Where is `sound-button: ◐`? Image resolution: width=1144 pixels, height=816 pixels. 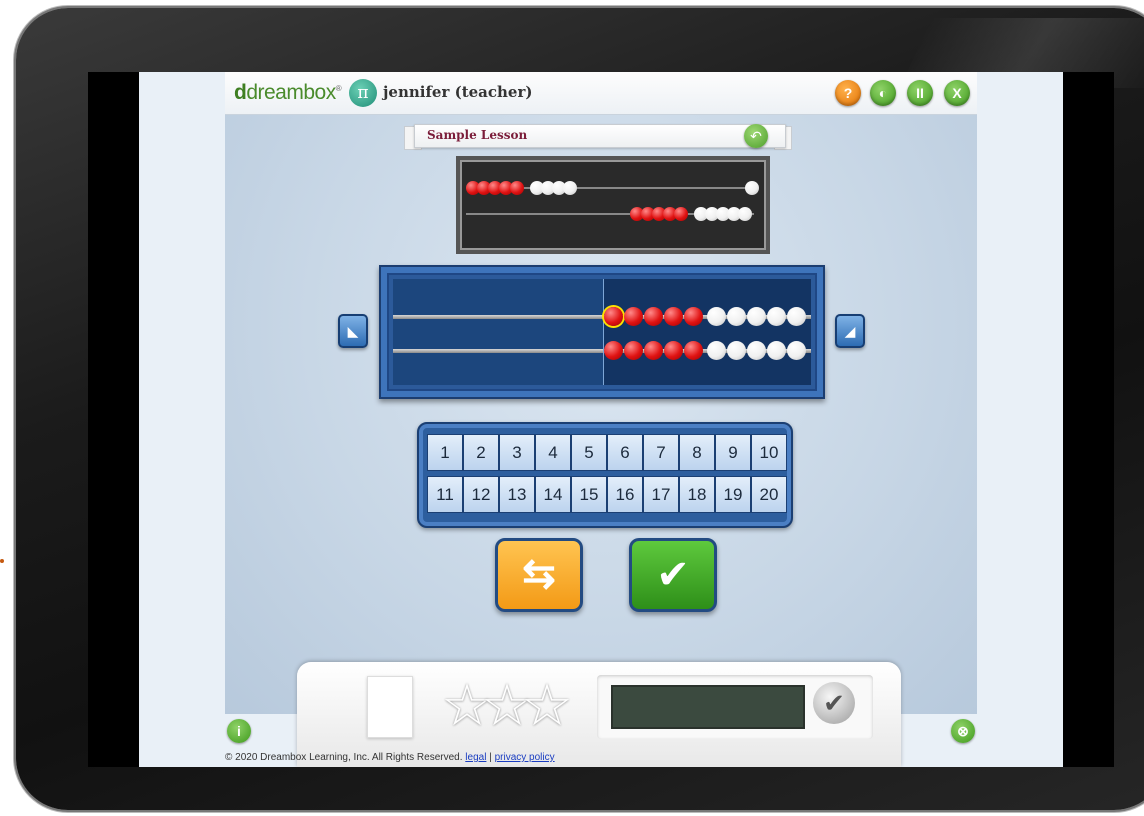
sound-button: ◐ is located at coordinates (883, 93).